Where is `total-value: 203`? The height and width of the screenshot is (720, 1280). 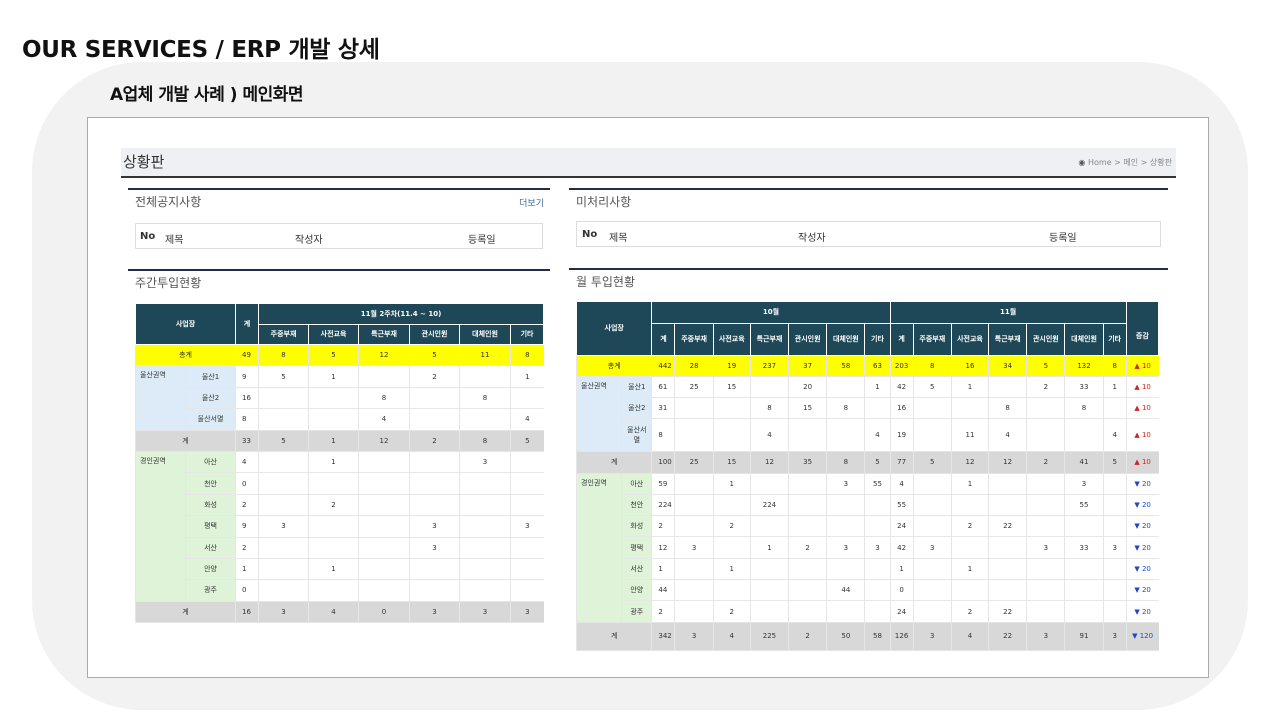
total-value: 203 is located at coordinates (901, 366).